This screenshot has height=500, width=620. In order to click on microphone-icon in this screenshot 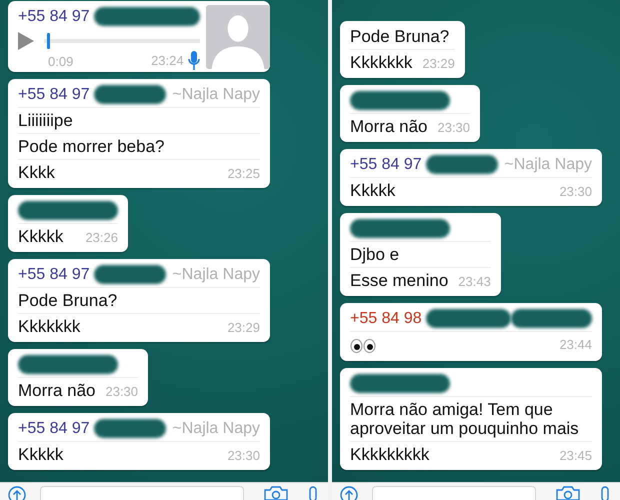, I will do `click(194, 61)`.